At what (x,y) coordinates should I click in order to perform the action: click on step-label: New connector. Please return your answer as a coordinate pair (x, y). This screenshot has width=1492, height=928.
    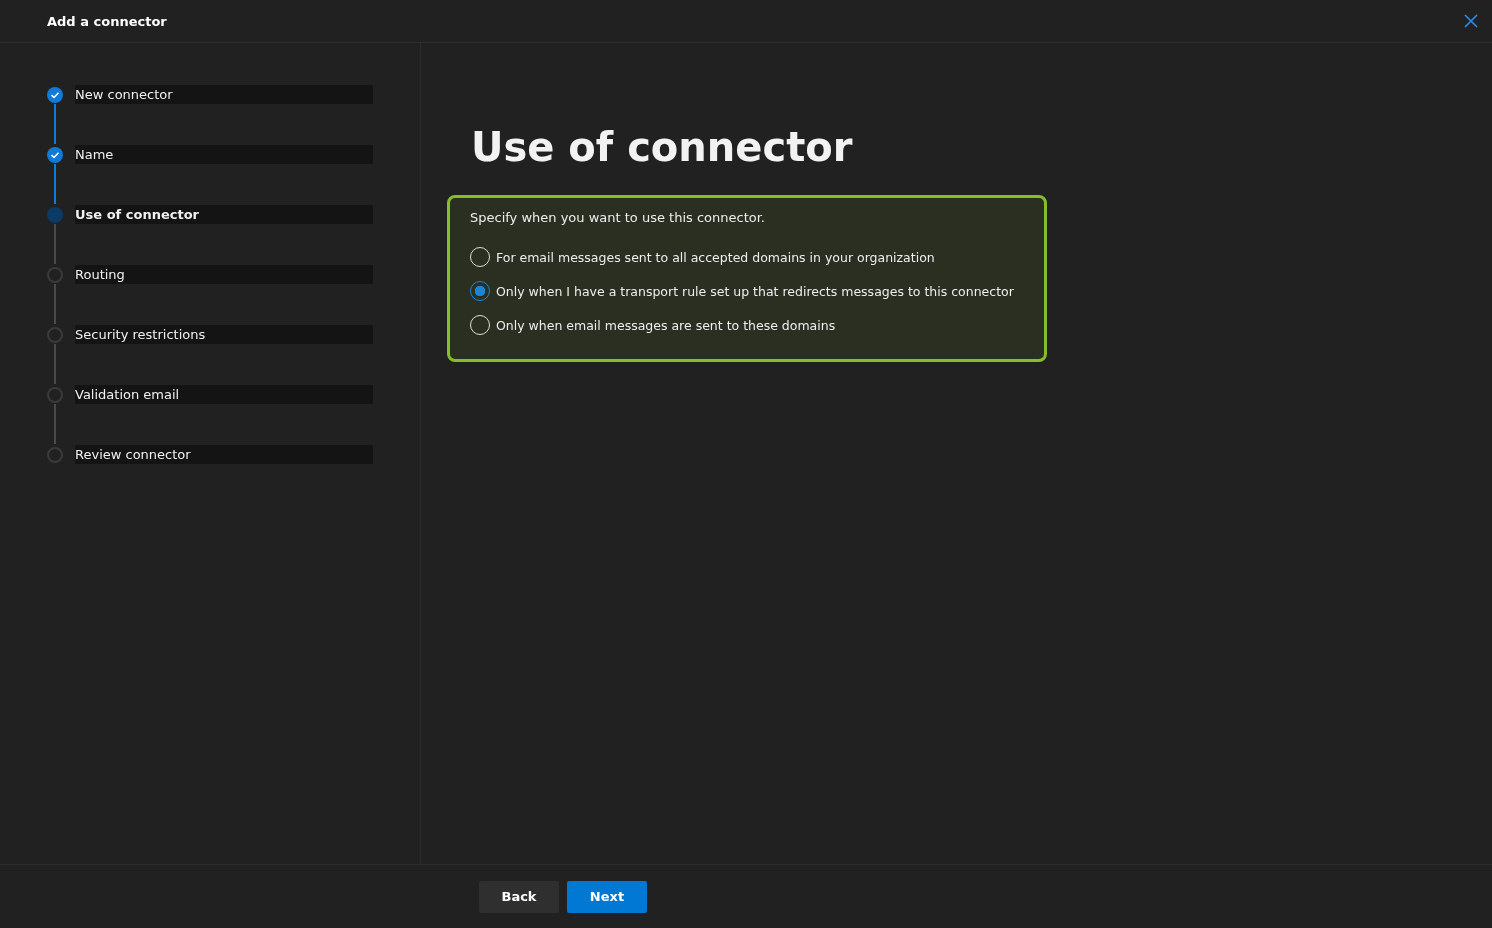
    Looking at the image, I should click on (224, 94).